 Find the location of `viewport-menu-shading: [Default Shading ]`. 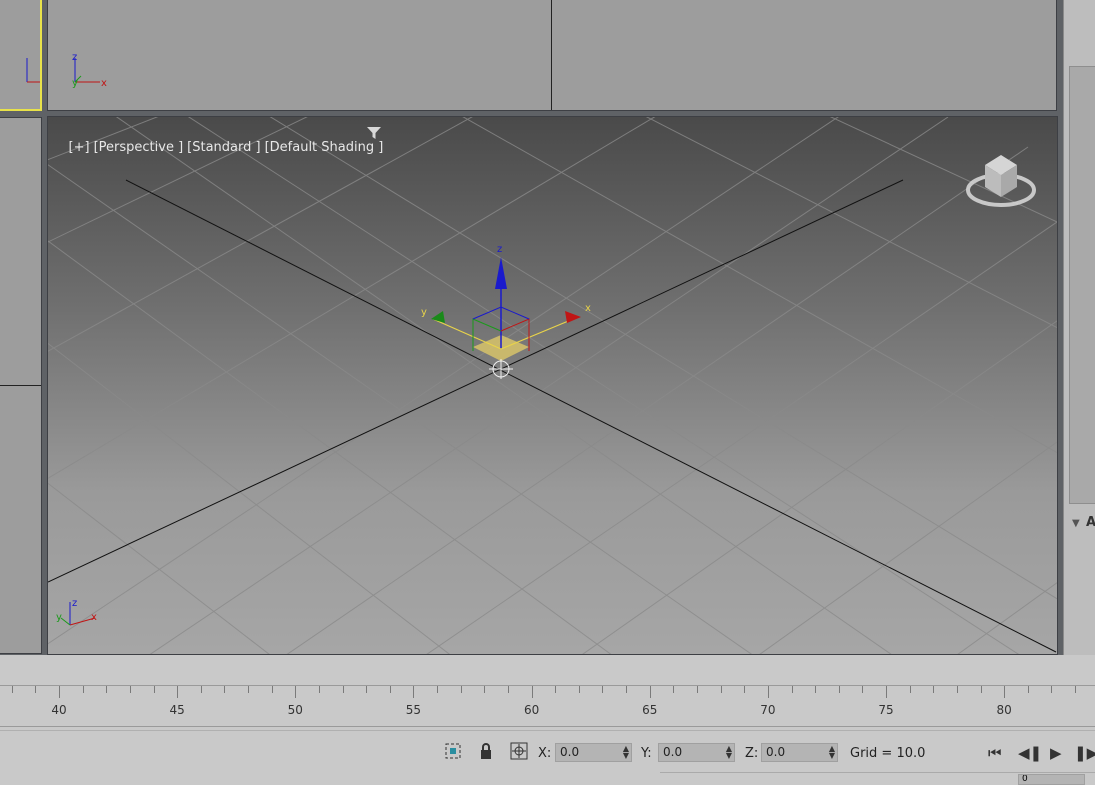

viewport-menu-shading: [Default Shading ] is located at coordinates (324, 147).